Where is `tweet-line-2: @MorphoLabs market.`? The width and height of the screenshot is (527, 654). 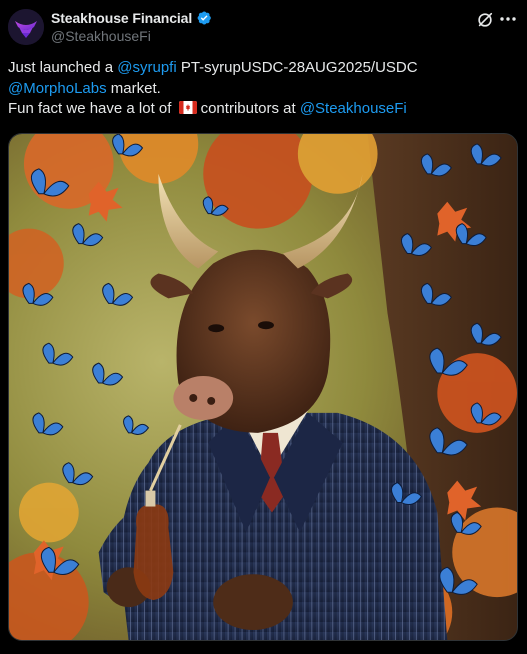
tweet-line-2: @MorphoLabs market. is located at coordinates (260, 89).